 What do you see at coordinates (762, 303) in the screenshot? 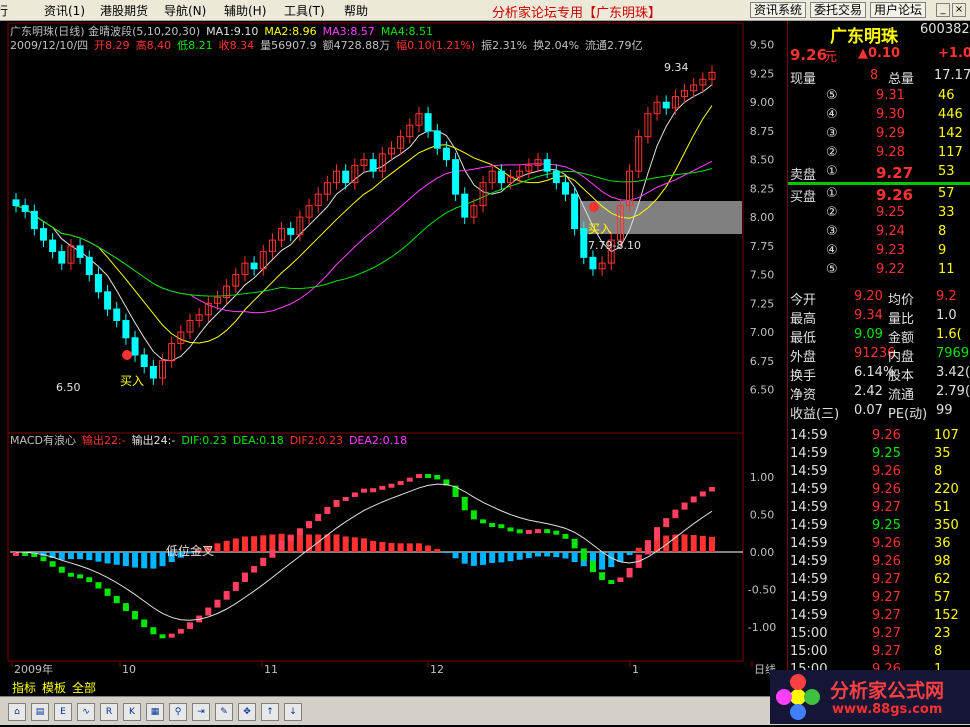
I see `price-tick-label: 7.25` at bounding box center [762, 303].